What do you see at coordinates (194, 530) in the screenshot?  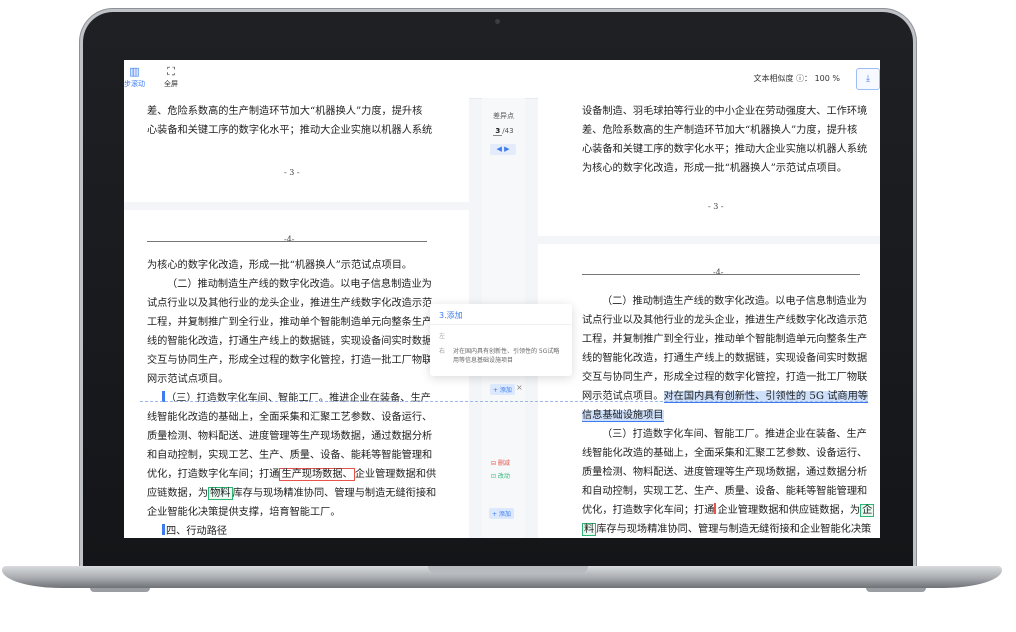 I see `doc-line: 四、行动路径` at bounding box center [194, 530].